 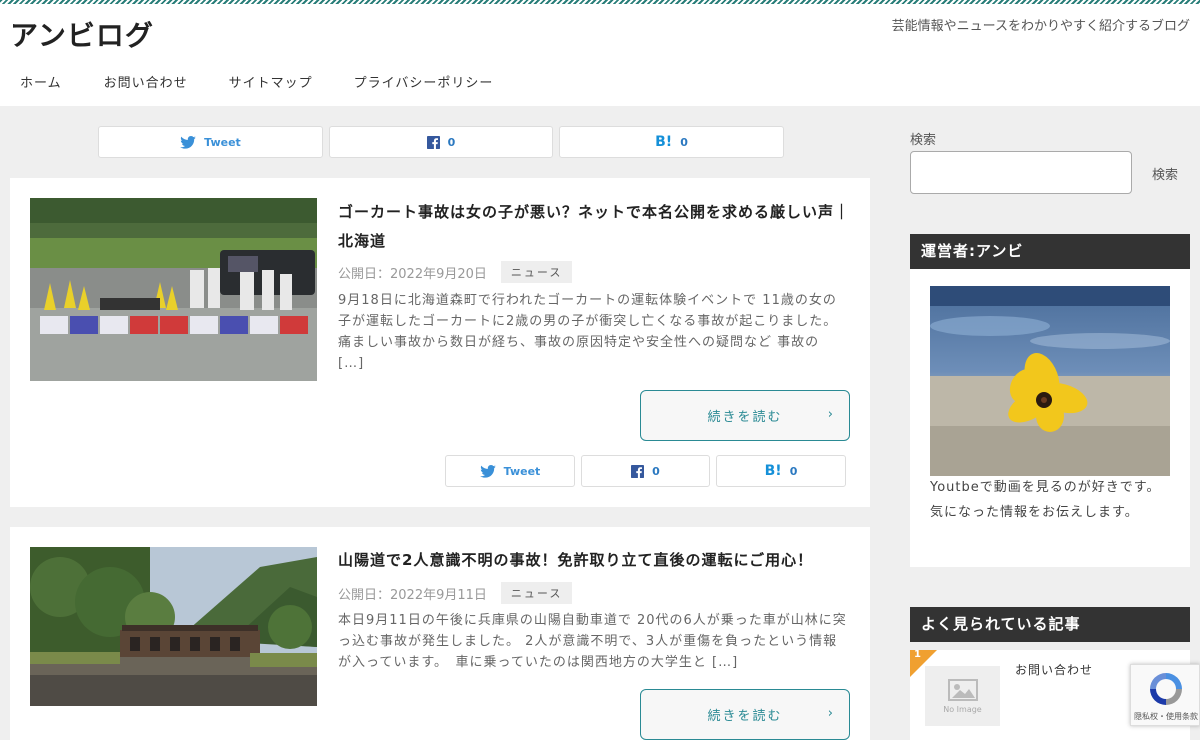 I want to click on share-row-top: Tweet 0 B! 0, so click(x=441, y=142).